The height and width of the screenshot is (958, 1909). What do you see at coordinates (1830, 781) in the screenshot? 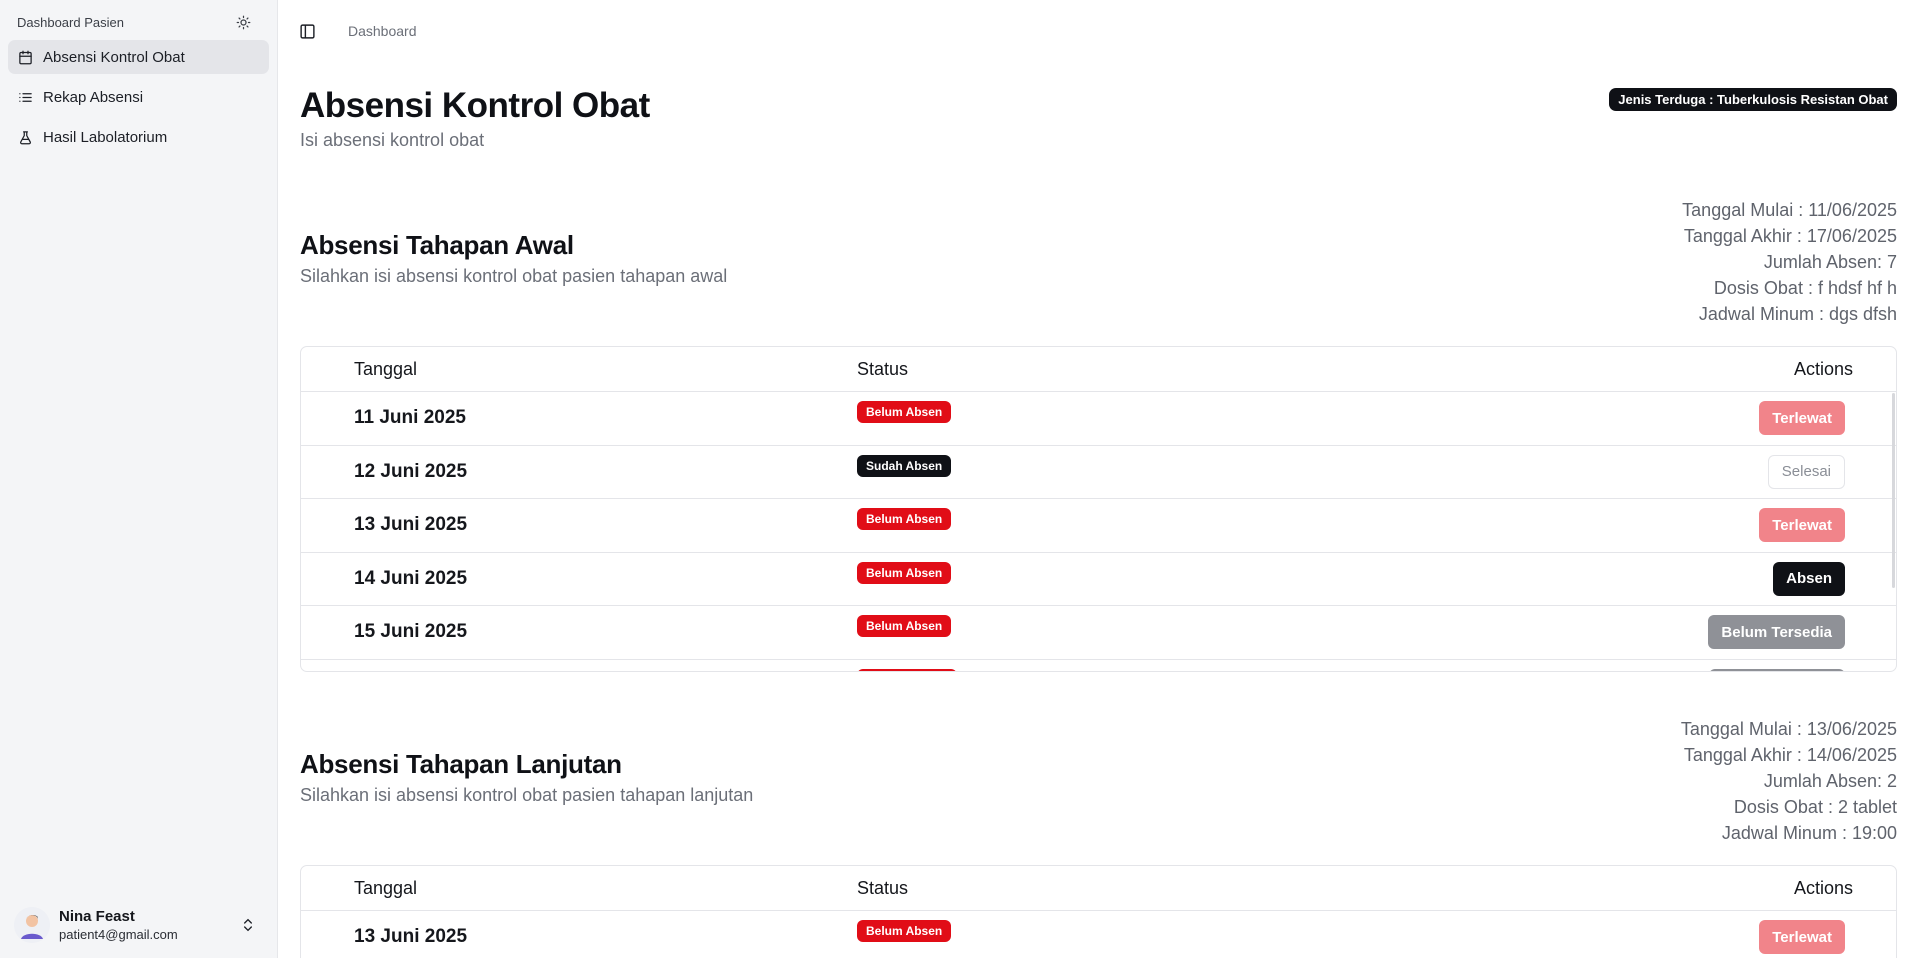
I see `meta-attendance-count: Jumlah Absen: 2` at bounding box center [1830, 781].